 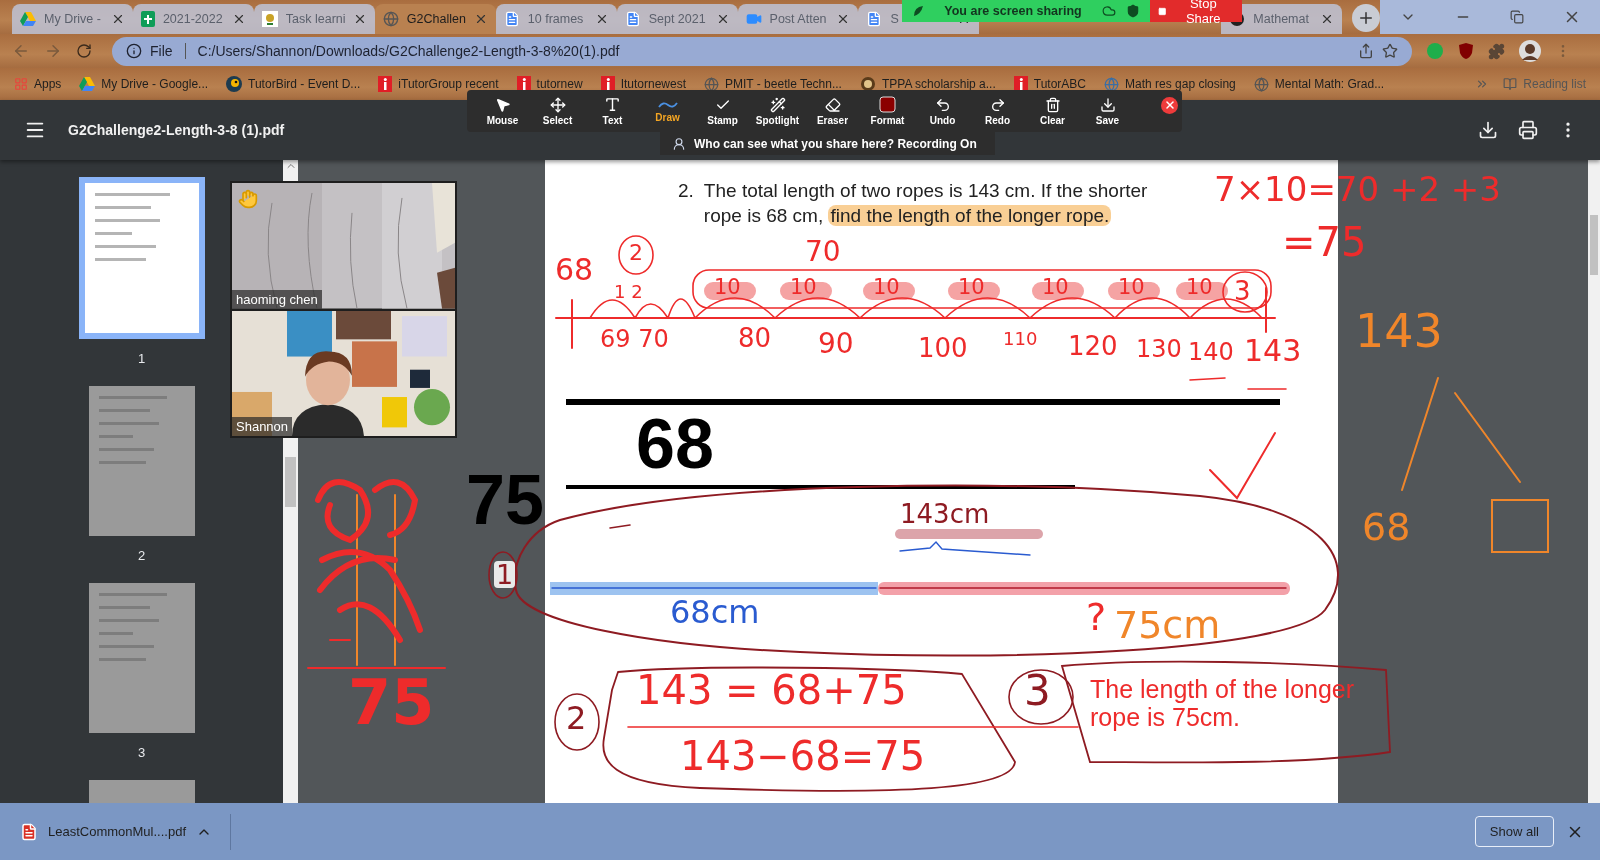 What do you see at coordinates (141, 555) in the screenshot?
I see `page-number: 2` at bounding box center [141, 555].